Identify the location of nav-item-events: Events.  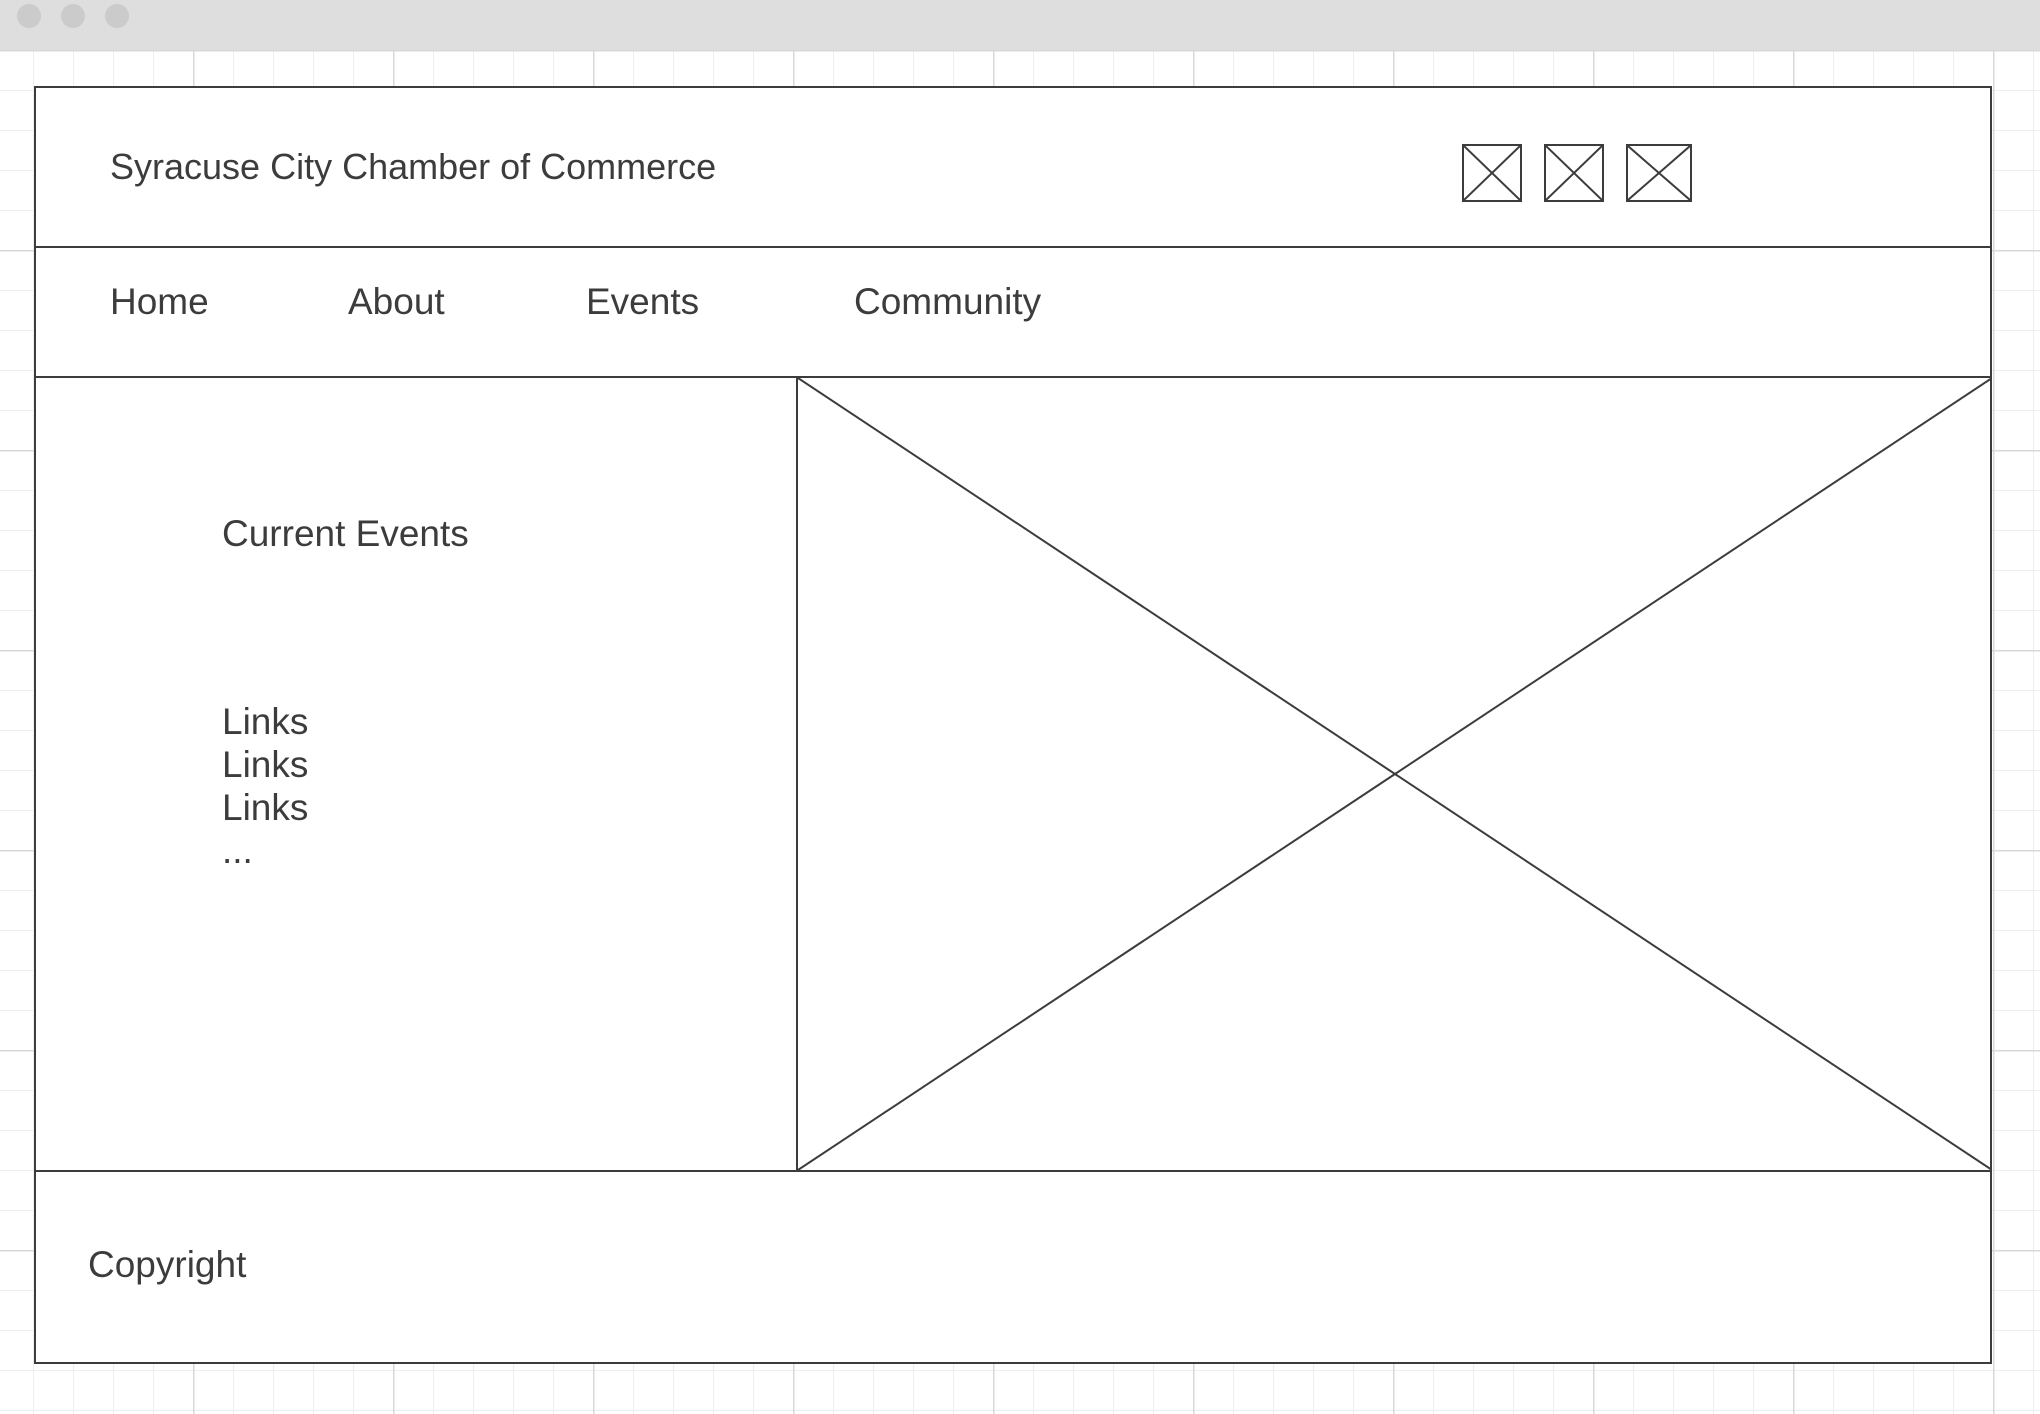
(642, 302).